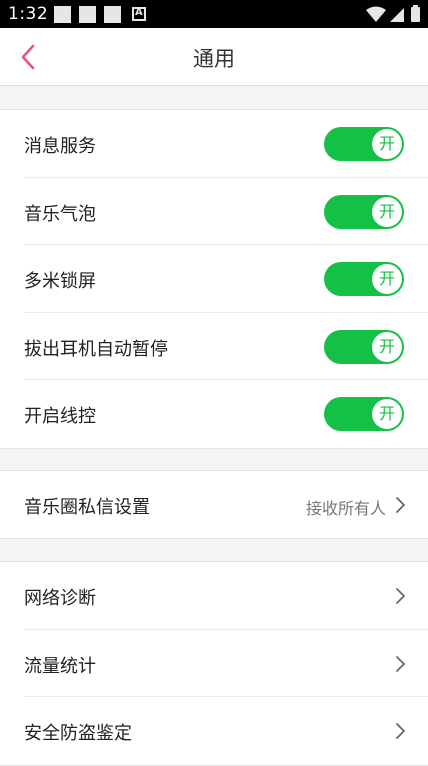 This screenshot has height=766, width=428. Describe the element at coordinates (226, 279) in the screenshot. I see `setting-lock-screen: 多米锁屏 开` at that location.